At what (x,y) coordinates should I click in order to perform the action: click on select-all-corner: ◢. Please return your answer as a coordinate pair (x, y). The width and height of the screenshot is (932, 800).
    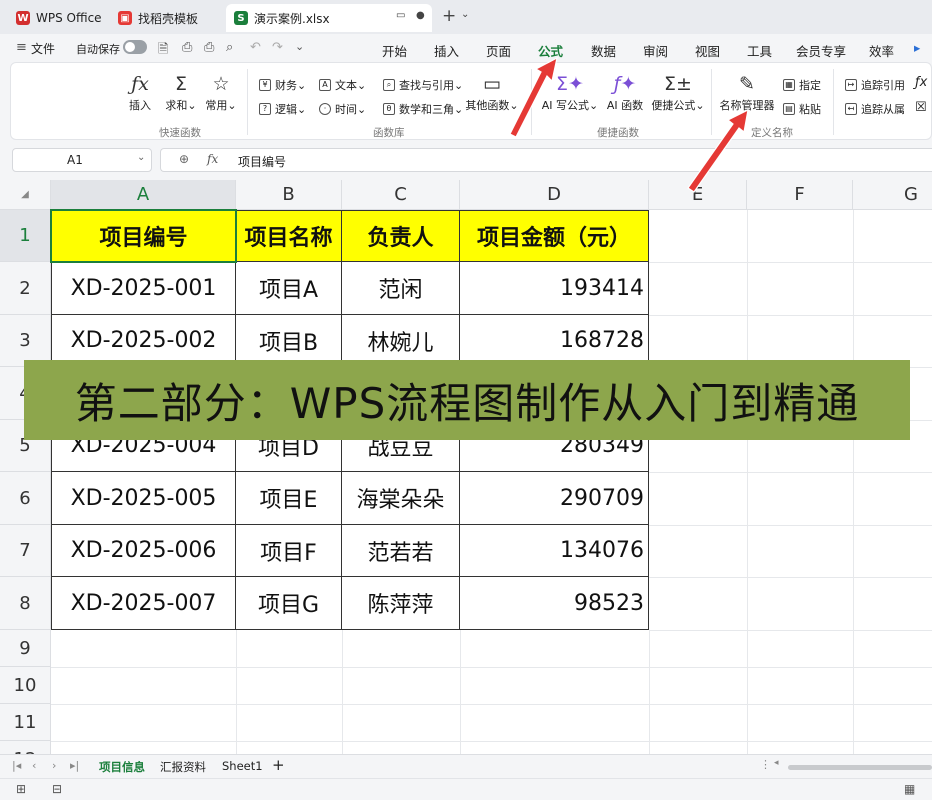
    Looking at the image, I should click on (25, 195).